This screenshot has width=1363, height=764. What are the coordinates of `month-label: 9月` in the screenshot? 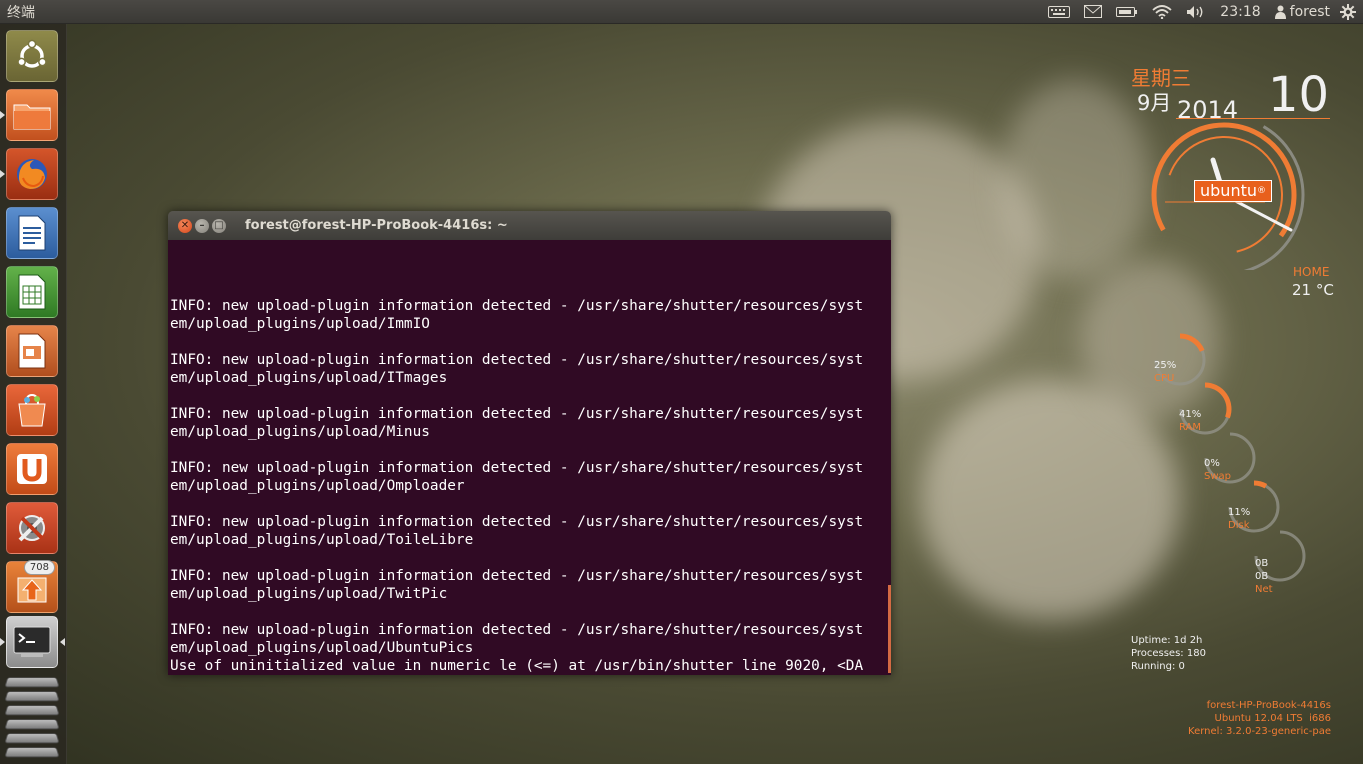 It's located at (1154, 103).